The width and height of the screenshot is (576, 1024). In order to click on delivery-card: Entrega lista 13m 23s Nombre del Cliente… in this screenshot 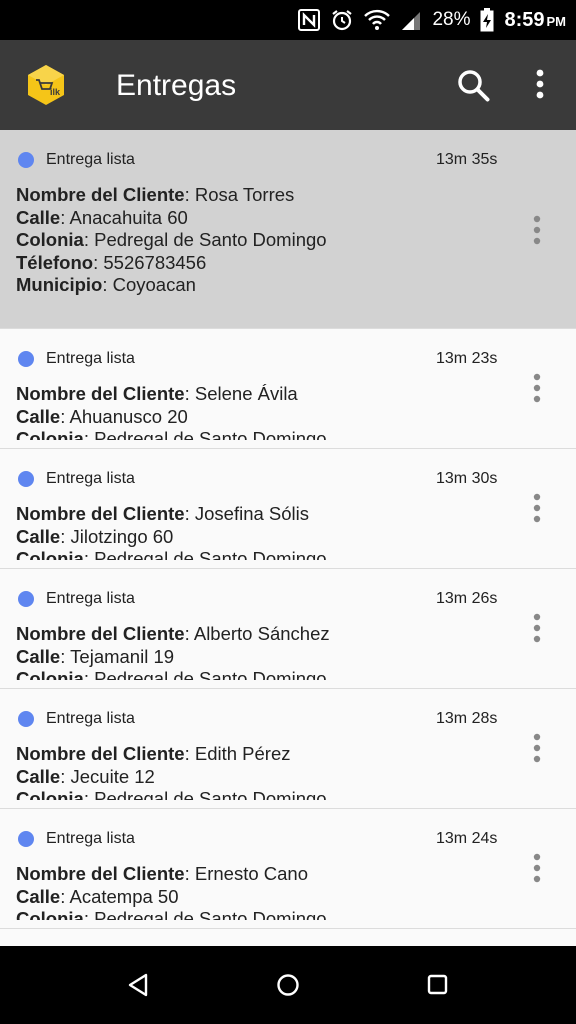, I will do `click(288, 389)`.